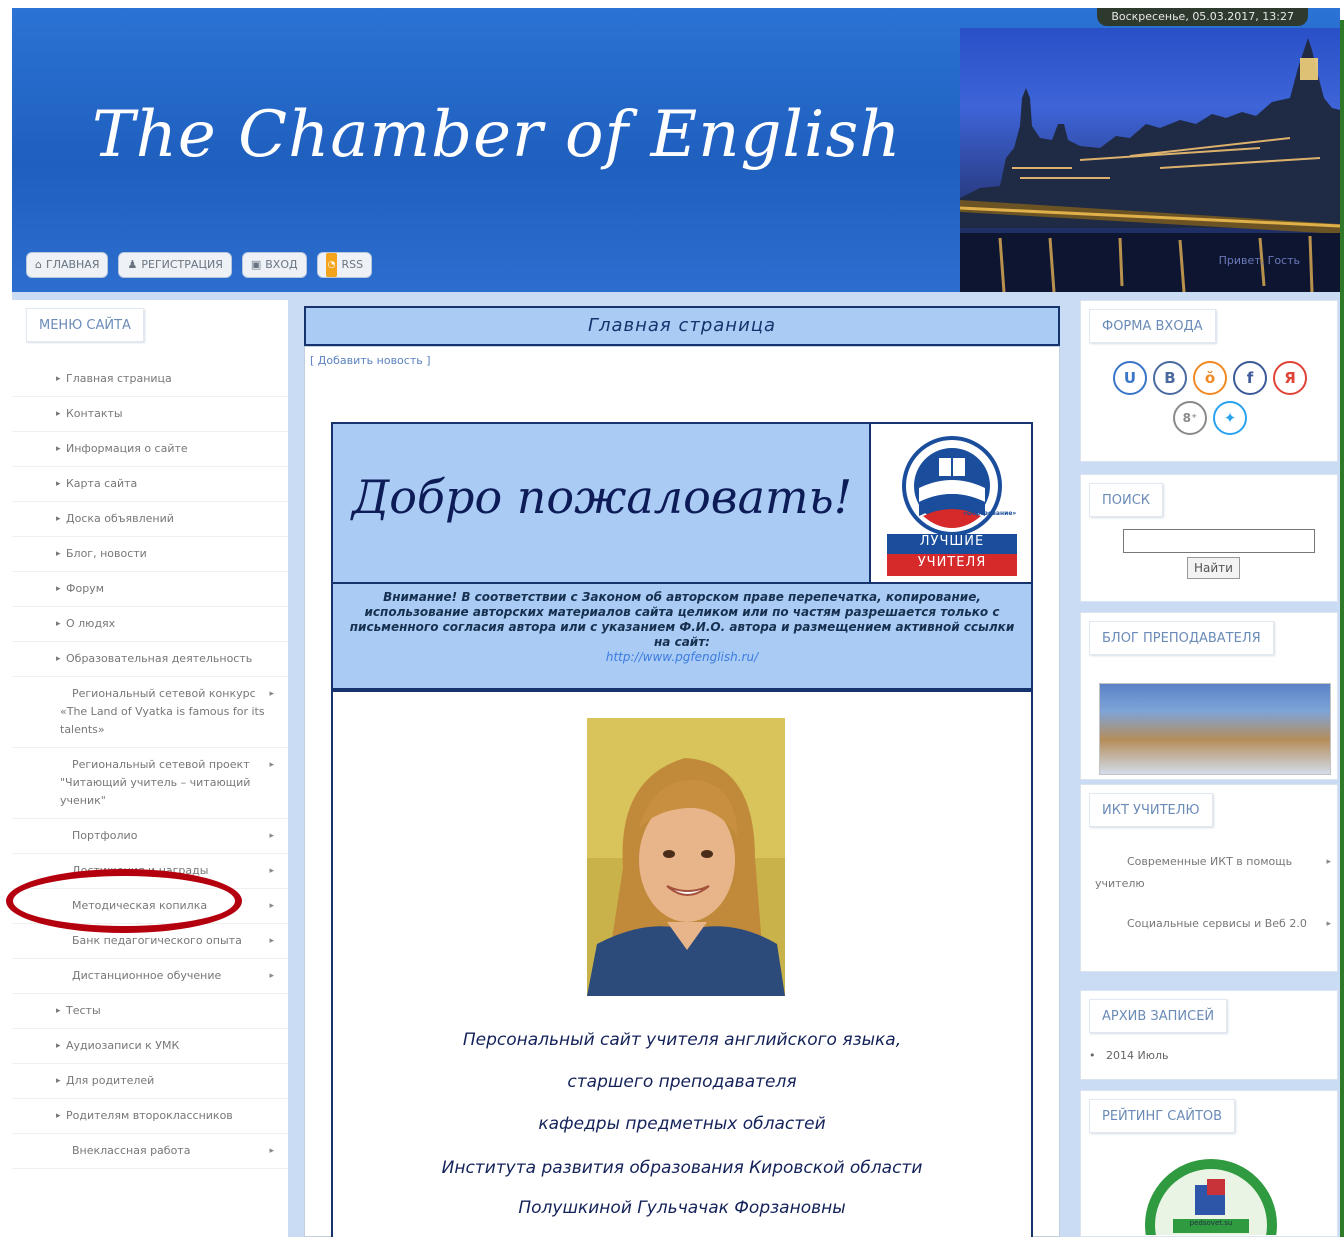 The width and height of the screenshot is (1344, 1237). Describe the element at coordinates (952, 541) in the screenshot. I see `badge-line-1: ЛУЧШИЕ` at that location.